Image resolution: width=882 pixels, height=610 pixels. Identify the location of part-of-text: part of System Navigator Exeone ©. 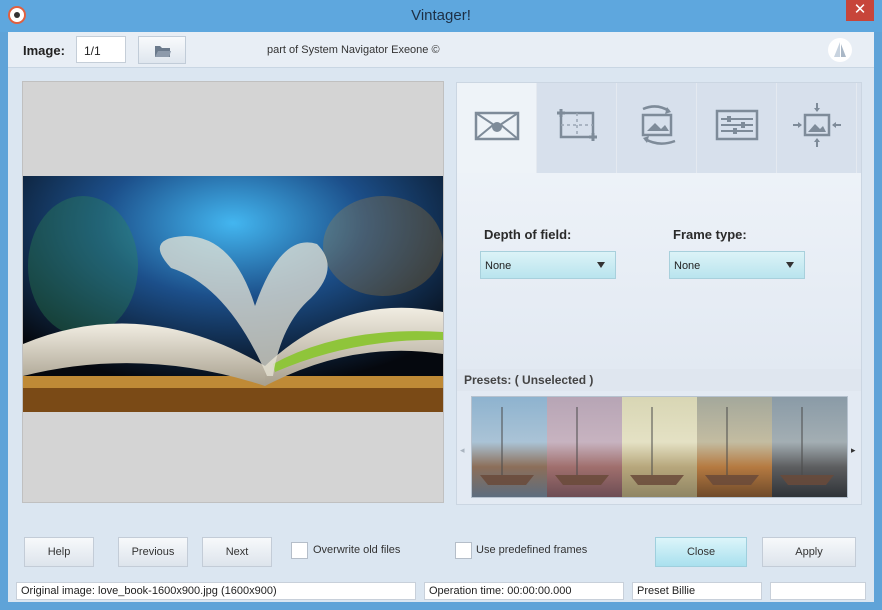
(353, 50).